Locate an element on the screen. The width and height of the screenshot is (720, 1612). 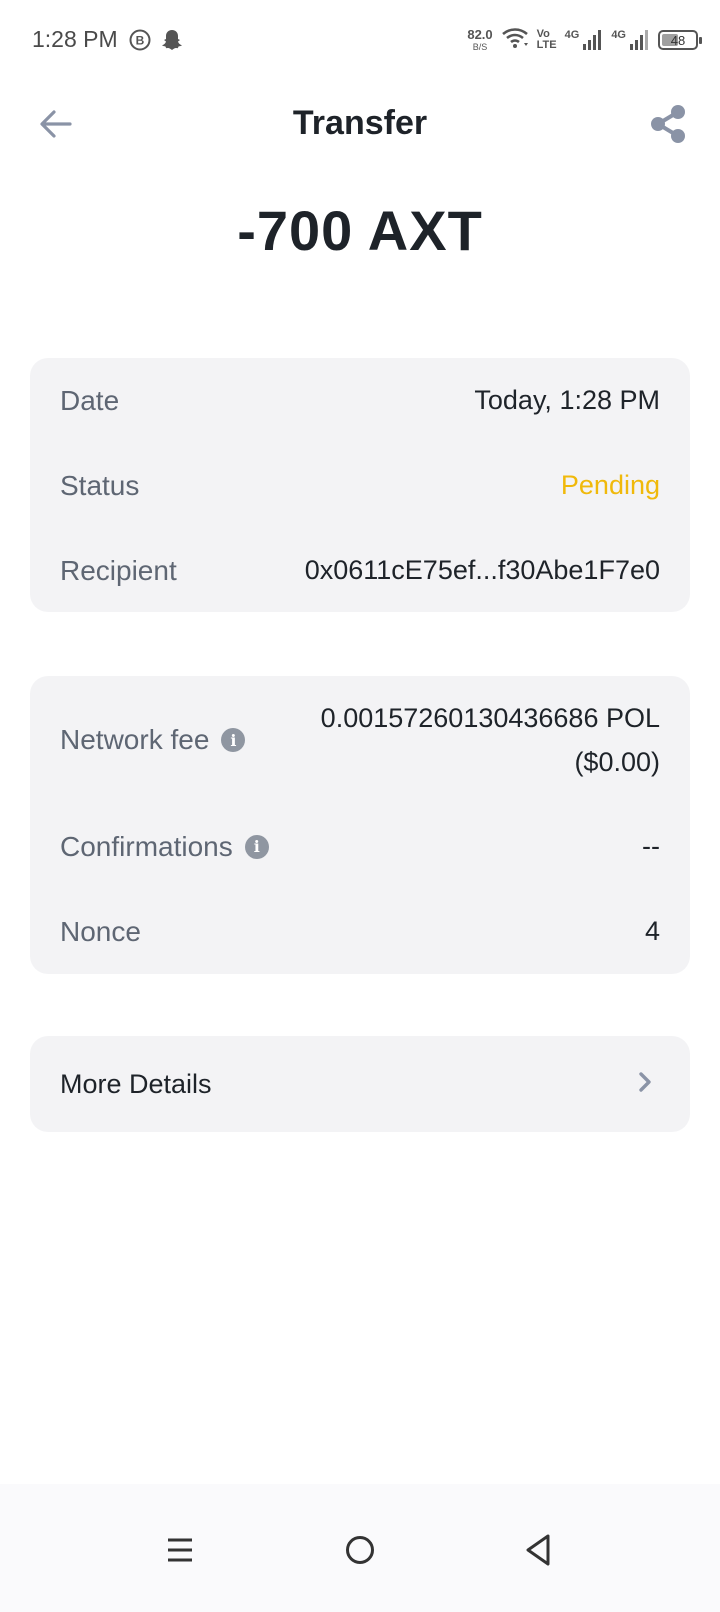
page-header: Transfer is located at coordinates (360, 123).